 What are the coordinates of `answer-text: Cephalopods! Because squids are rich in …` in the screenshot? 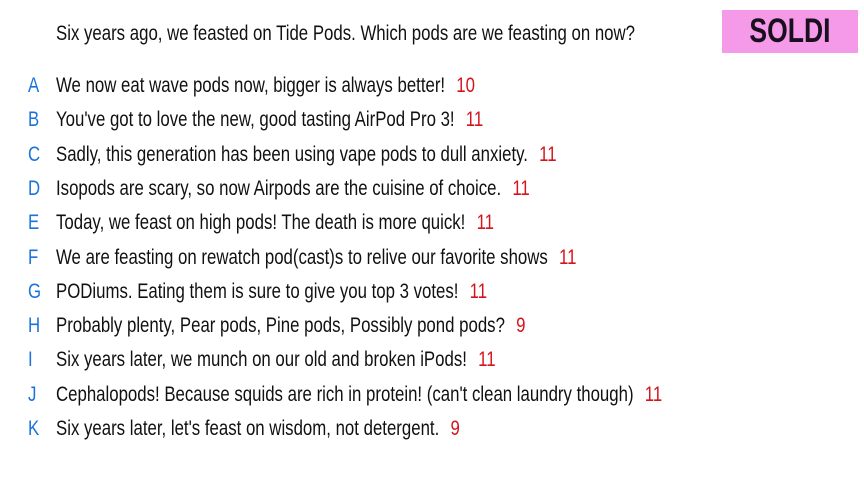 It's located at (359, 394).